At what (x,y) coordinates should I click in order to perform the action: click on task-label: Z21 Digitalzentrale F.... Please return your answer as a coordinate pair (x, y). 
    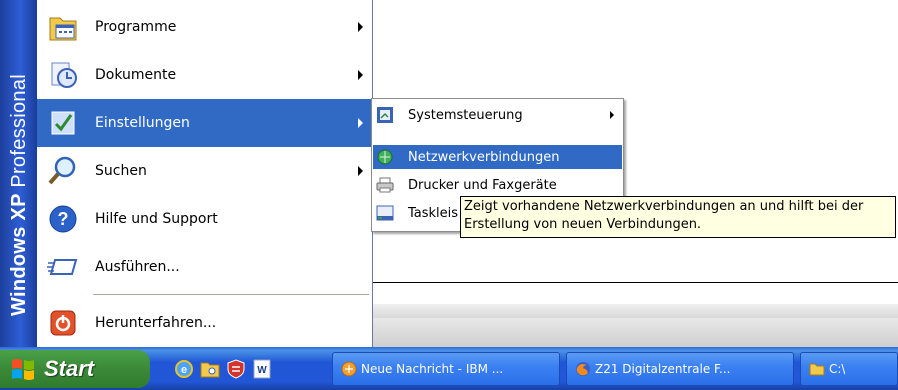
    Looking at the image, I should click on (663, 369).